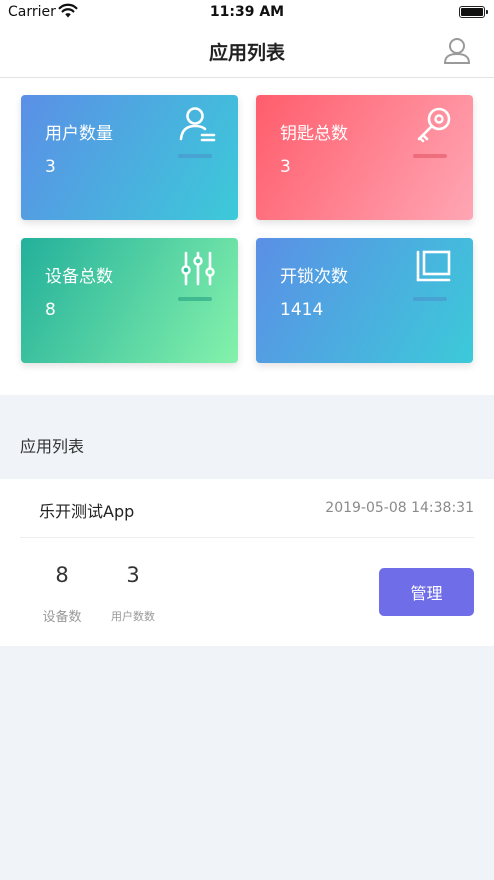  I want to click on user-count-label: 用户数数, so click(133, 616).